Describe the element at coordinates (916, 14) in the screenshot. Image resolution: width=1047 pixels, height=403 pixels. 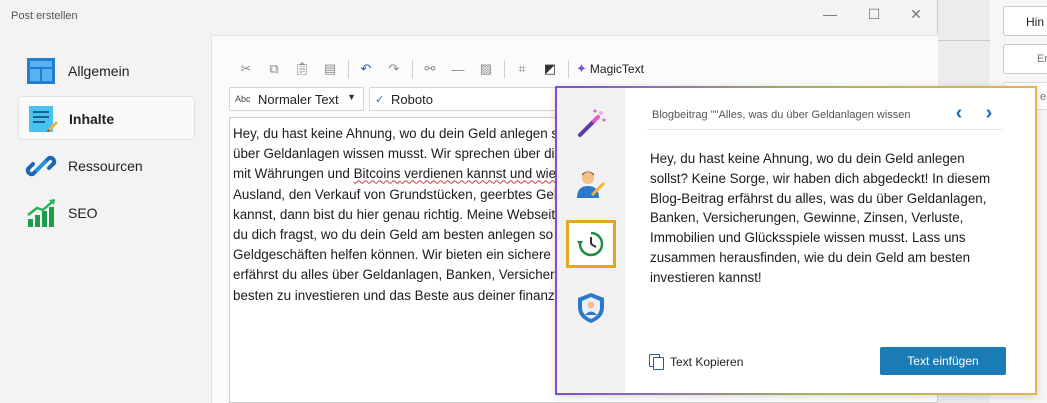
I see `close-button: ✕` at that location.